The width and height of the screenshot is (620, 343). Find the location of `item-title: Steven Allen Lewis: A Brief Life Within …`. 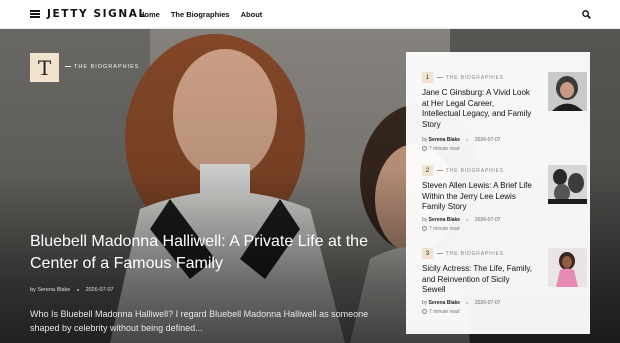

item-title: Steven Allen Lewis: A Brief Life Within … is located at coordinates (477, 197).